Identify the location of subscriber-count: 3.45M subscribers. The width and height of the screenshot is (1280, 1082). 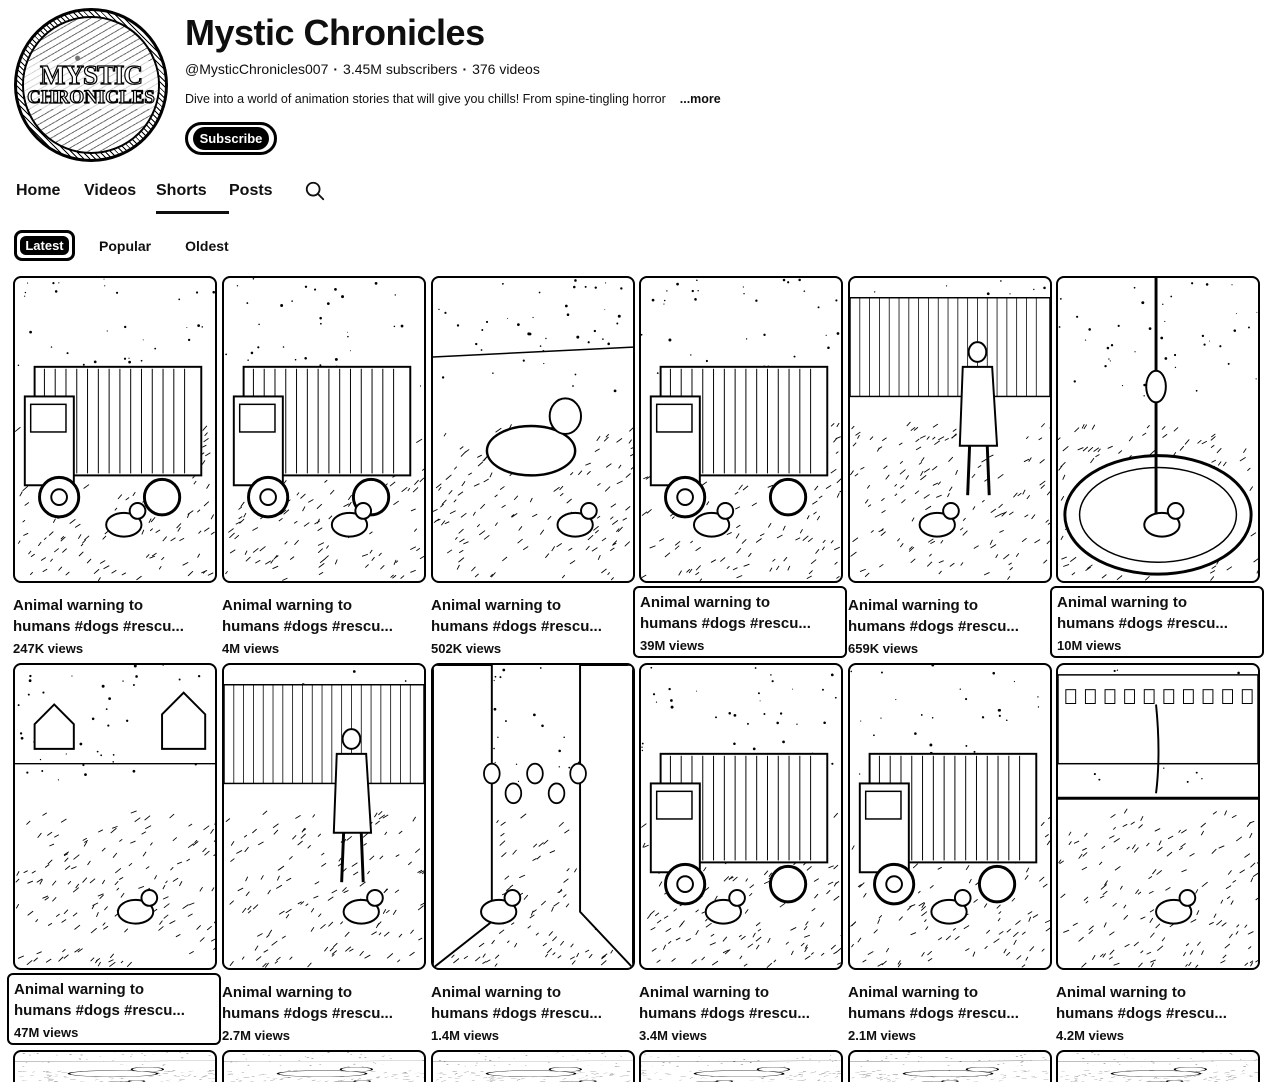
(400, 69).